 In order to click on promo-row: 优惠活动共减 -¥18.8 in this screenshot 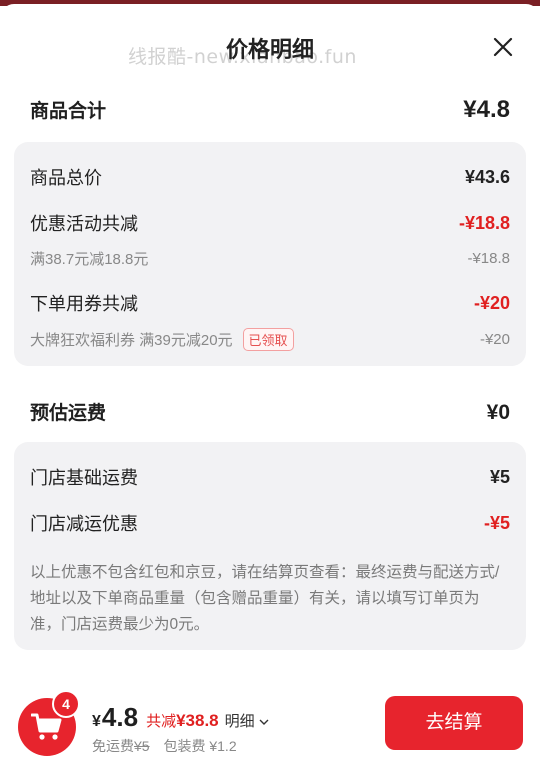, I will do `click(270, 223)`.